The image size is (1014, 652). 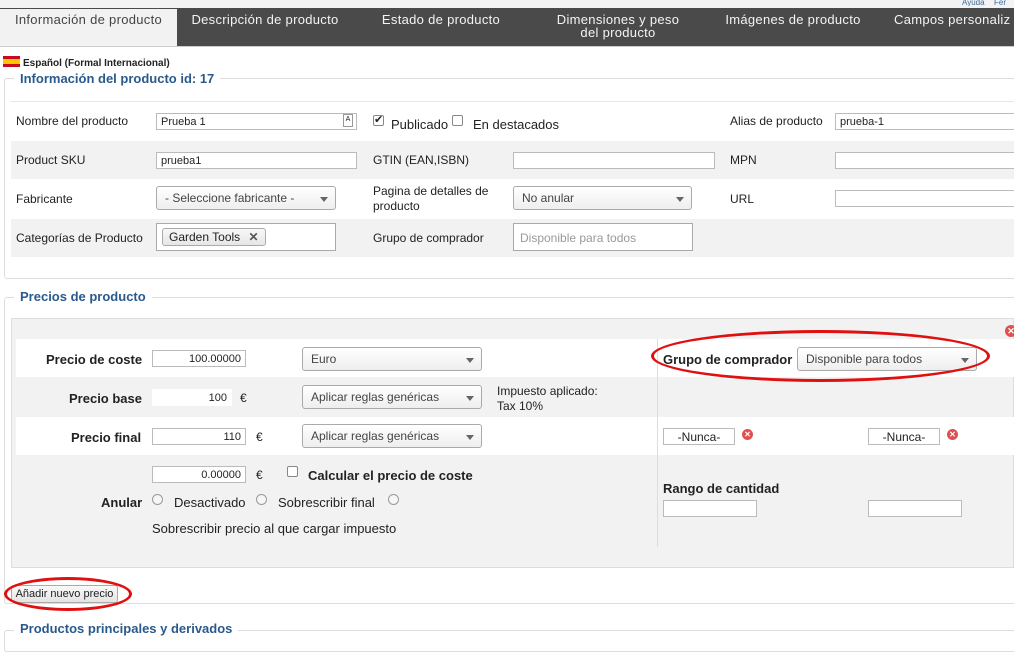 What do you see at coordinates (699, 436) in the screenshot?
I see `date-from-input: -Nunca-` at bounding box center [699, 436].